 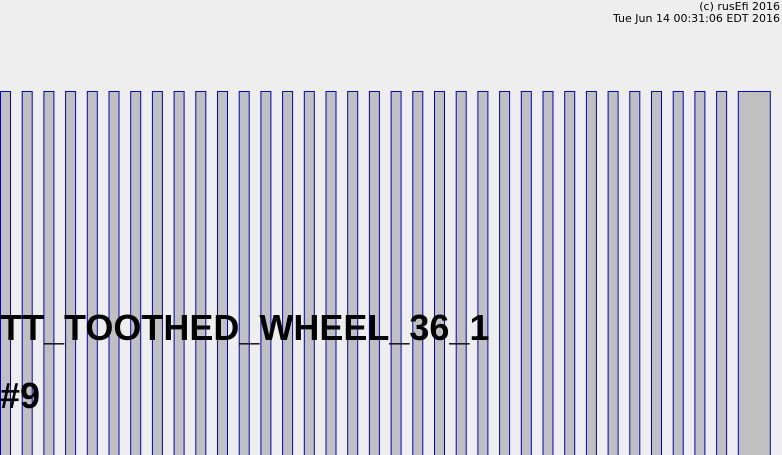 I want to click on trigger-index: #9, so click(x=20, y=395).